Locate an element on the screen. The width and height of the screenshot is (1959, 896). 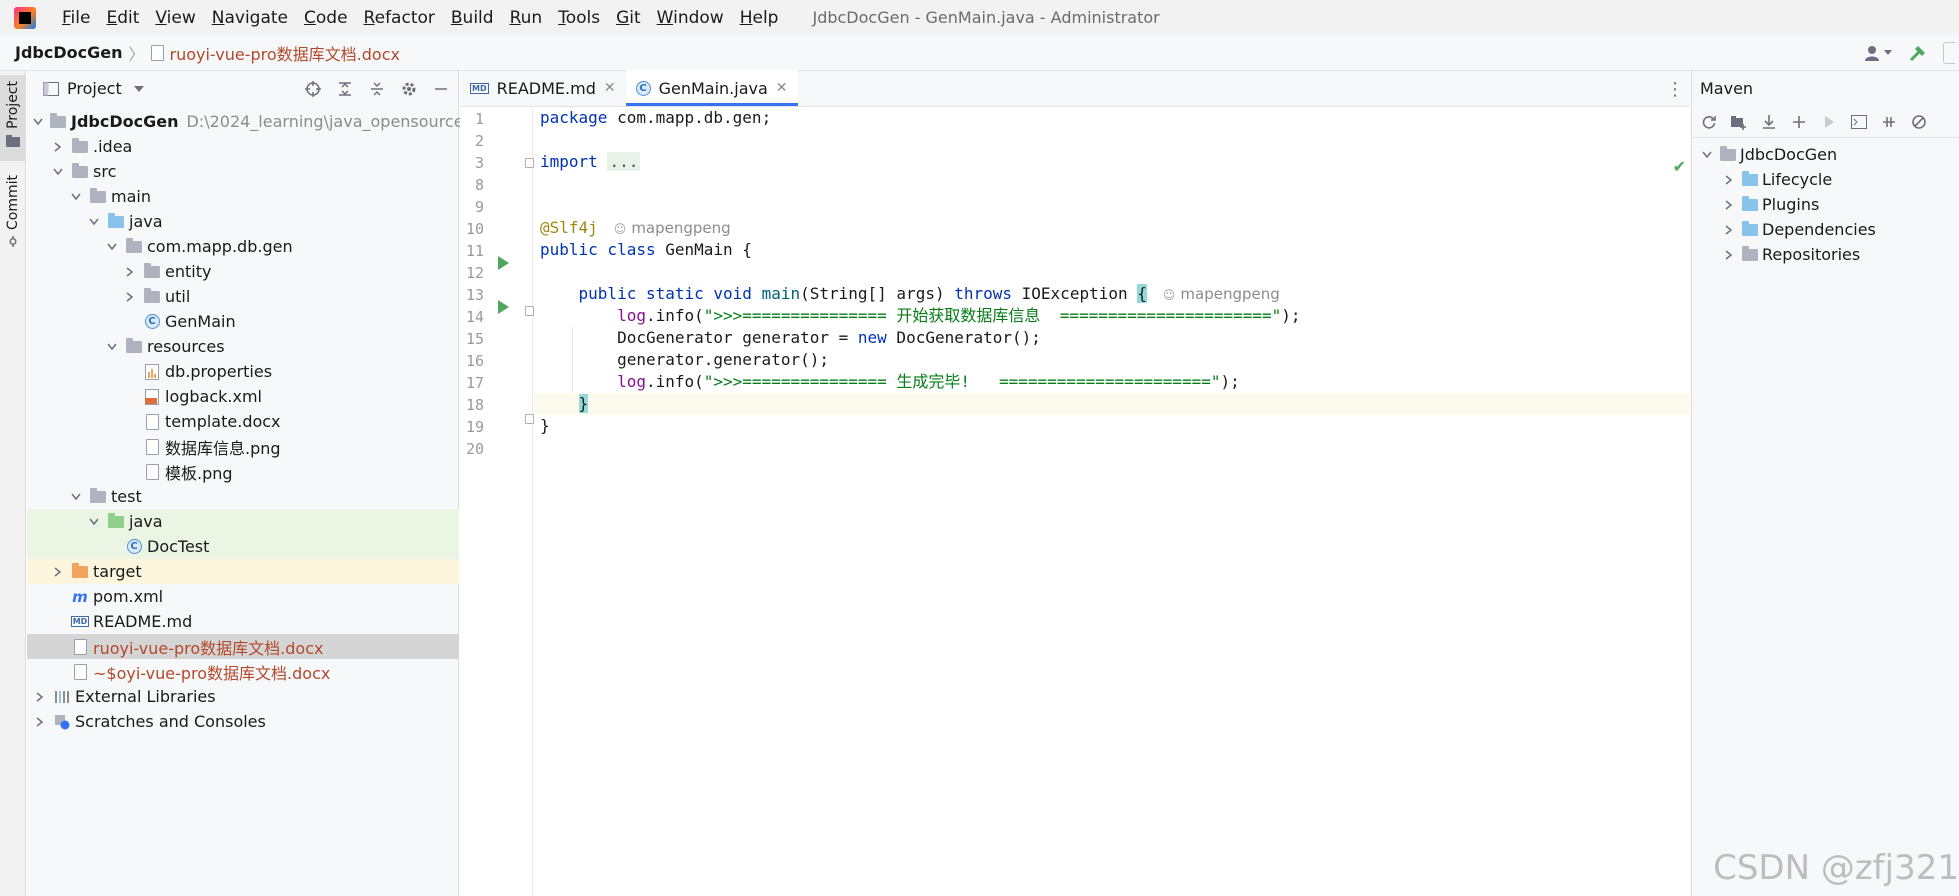
add-folder-icon is located at coordinates (1739, 122).